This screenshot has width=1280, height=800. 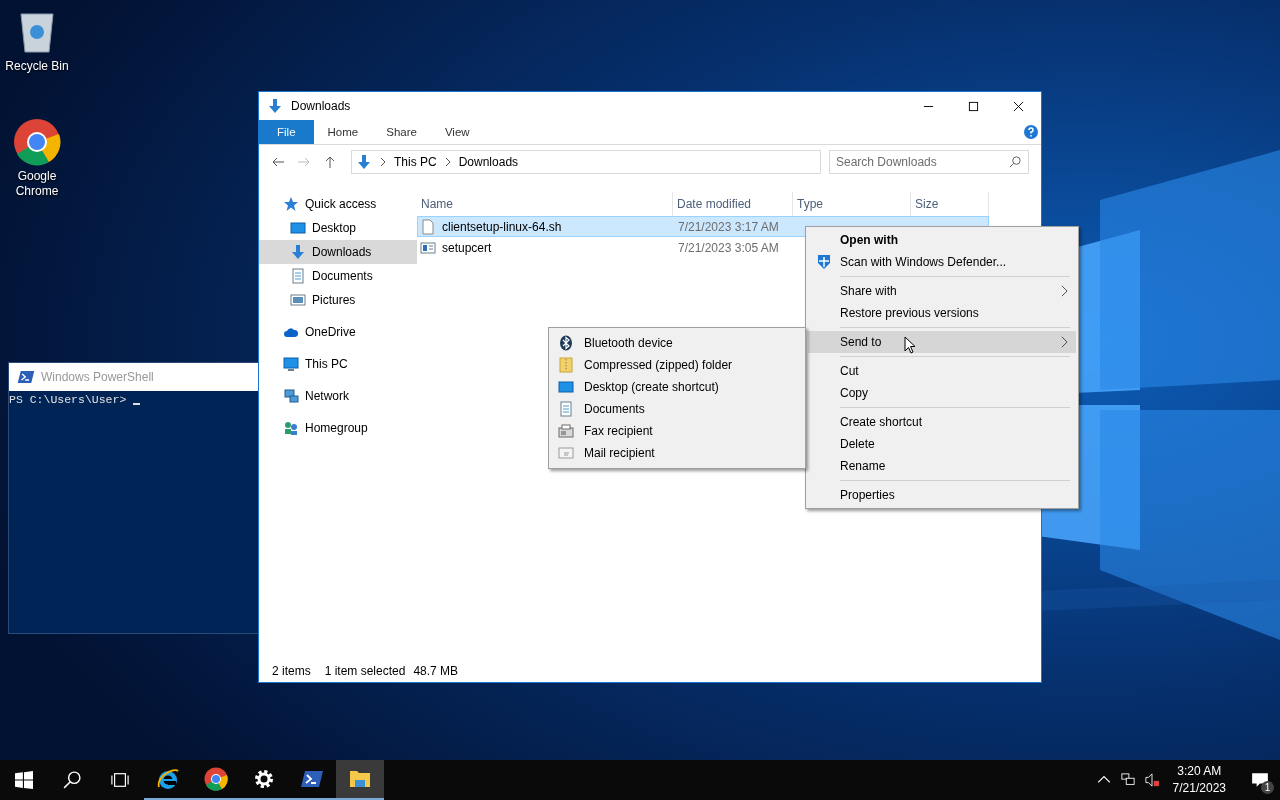 What do you see at coordinates (286, 132) in the screenshot?
I see `ribbon-tab: File` at bounding box center [286, 132].